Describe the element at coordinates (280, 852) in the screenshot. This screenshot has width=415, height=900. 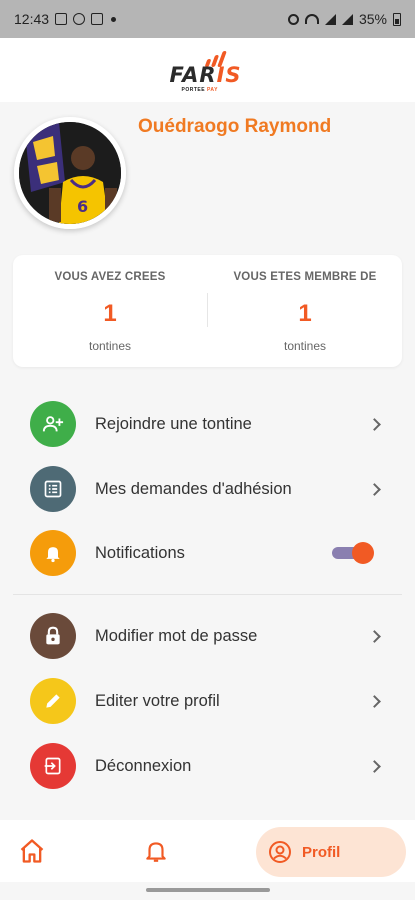
I see `profile-icon` at that location.